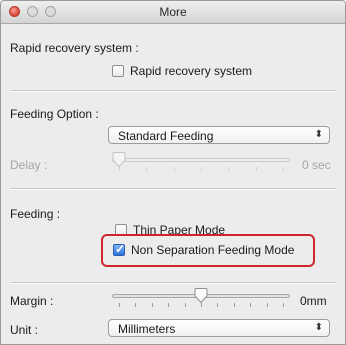 This screenshot has height=345, width=346. I want to click on margin-slider, so click(201, 300).